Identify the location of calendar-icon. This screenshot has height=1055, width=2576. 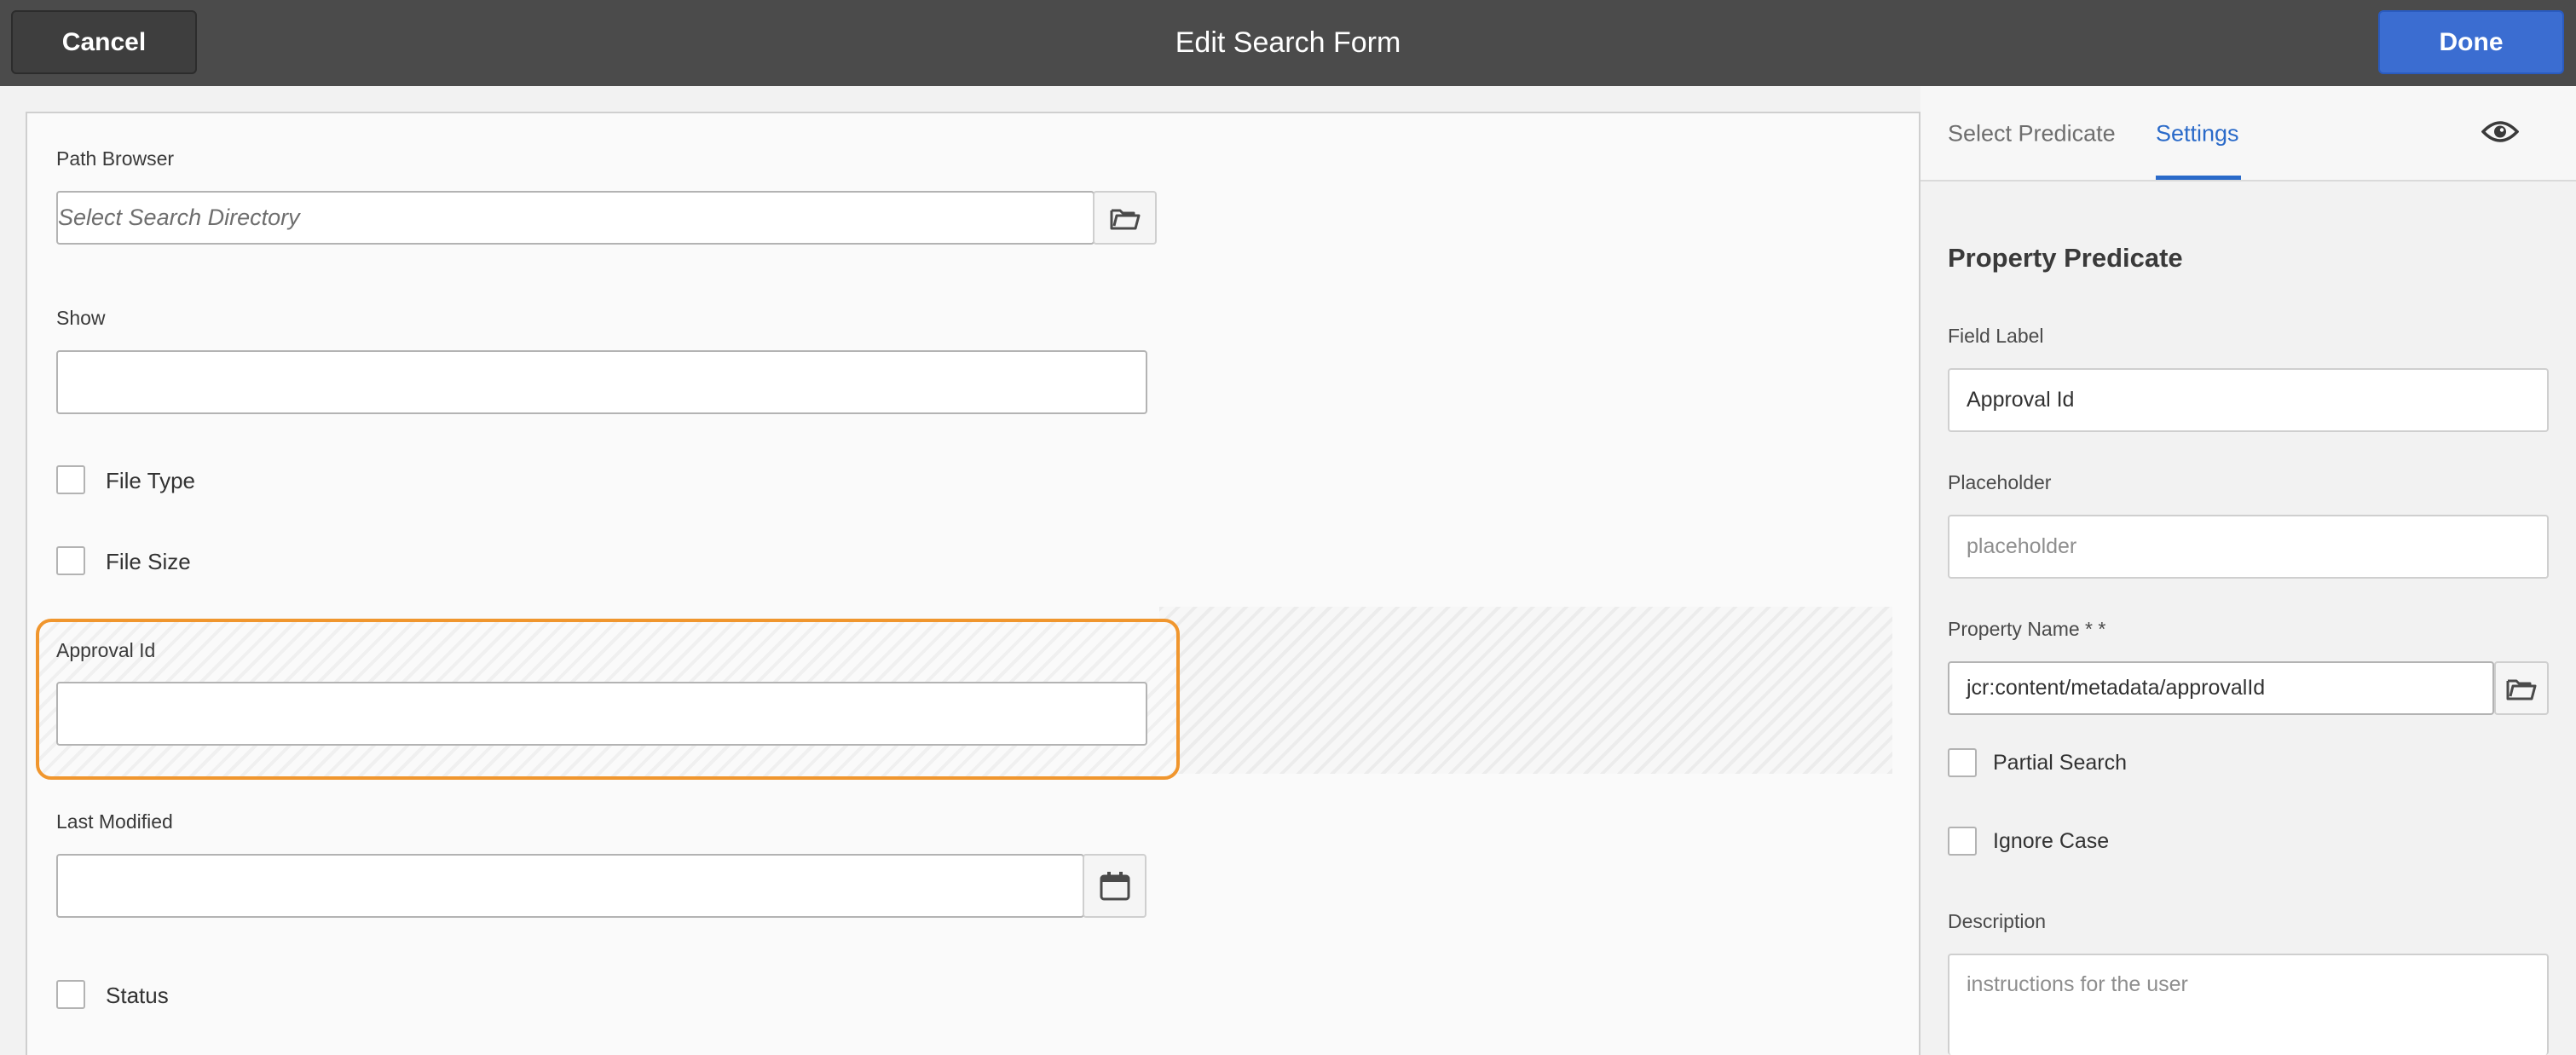
(1114, 885).